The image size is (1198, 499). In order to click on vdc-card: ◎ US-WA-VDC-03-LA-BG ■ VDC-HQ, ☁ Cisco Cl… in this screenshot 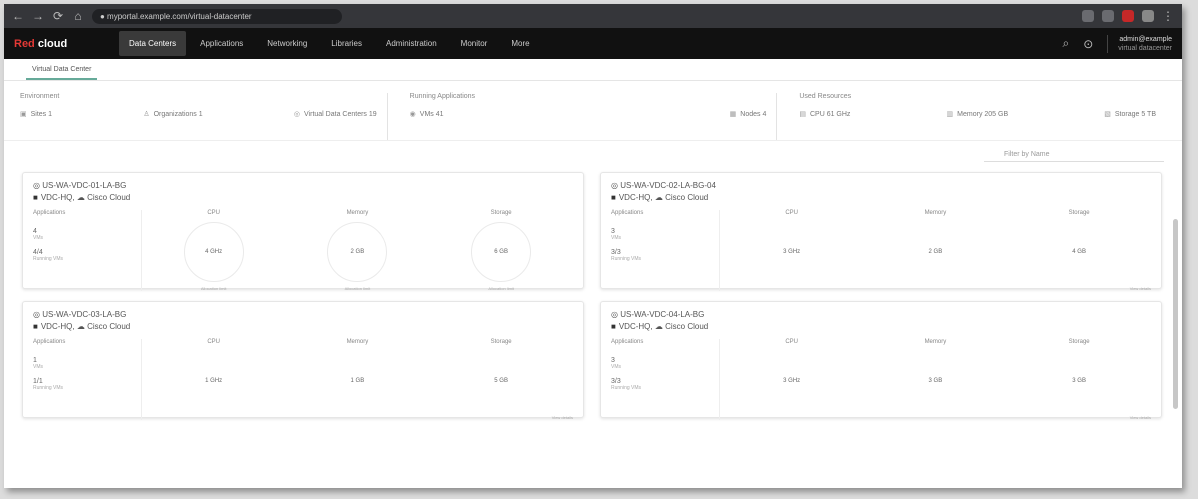, I will do `click(303, 360)`.